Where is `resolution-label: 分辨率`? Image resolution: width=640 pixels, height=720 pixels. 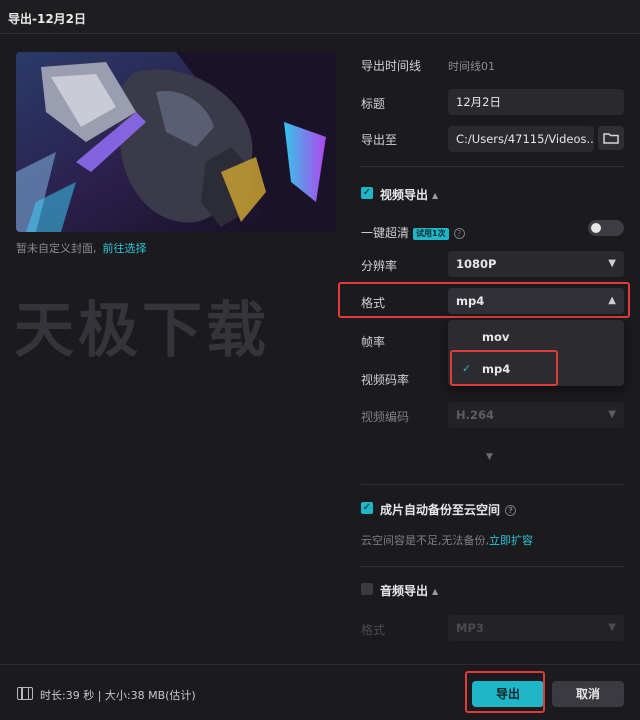 resolution-label: 分辨率 is located at coordinates (379, 266).